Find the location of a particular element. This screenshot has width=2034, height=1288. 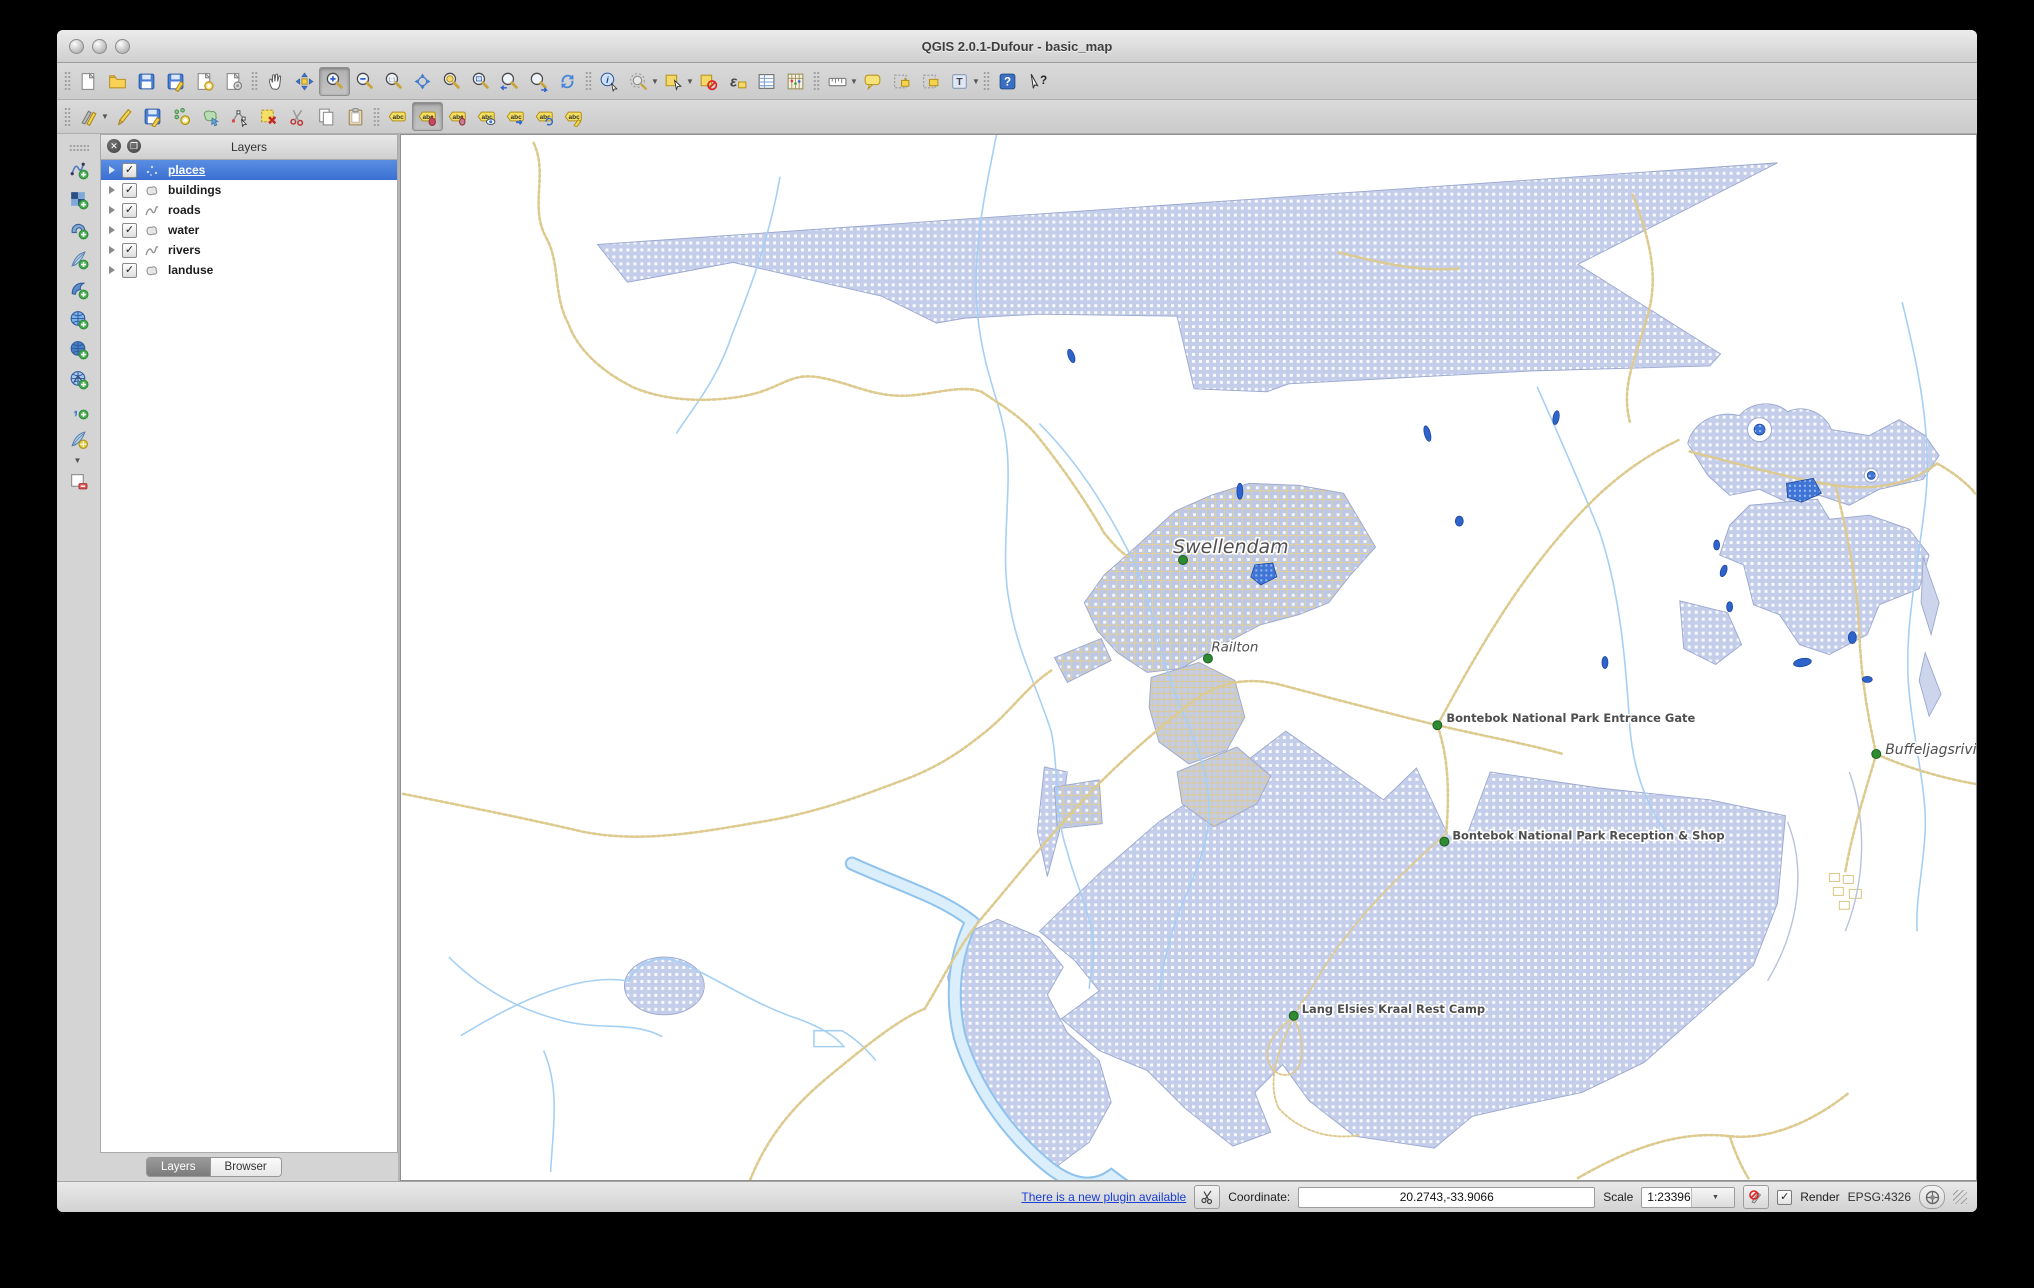

add-raster-layer-button is located at coordinates (78, 199).